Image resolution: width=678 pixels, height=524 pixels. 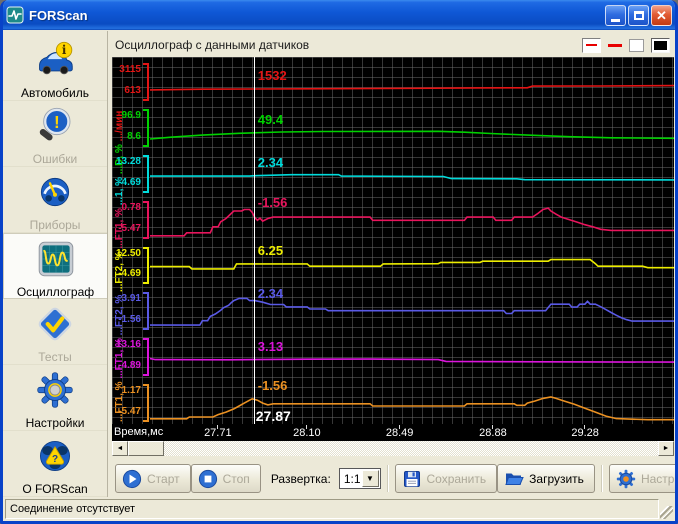 I want to click on cursor-value-label: 6.25, so click(x=270, y=250).